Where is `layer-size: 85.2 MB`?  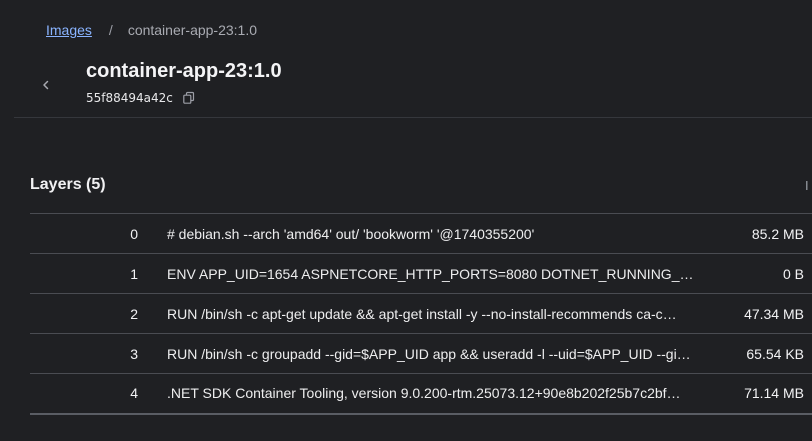 layer-size: 85.2 MB is located at coordinates (777, 233).